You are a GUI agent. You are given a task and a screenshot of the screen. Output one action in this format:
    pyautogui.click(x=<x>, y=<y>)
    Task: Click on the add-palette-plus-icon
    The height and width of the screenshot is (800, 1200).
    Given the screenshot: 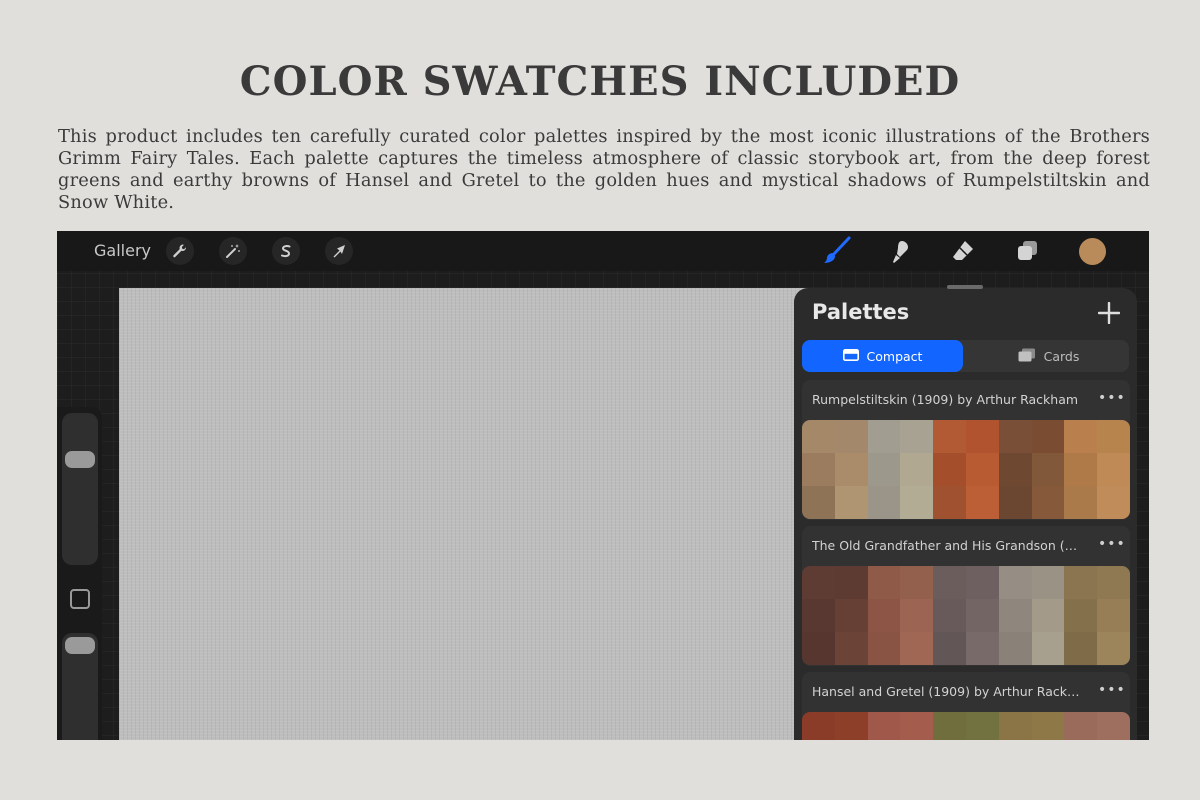 What is the action you would take?
    pyautogui.click(x=1109, y=313)
    